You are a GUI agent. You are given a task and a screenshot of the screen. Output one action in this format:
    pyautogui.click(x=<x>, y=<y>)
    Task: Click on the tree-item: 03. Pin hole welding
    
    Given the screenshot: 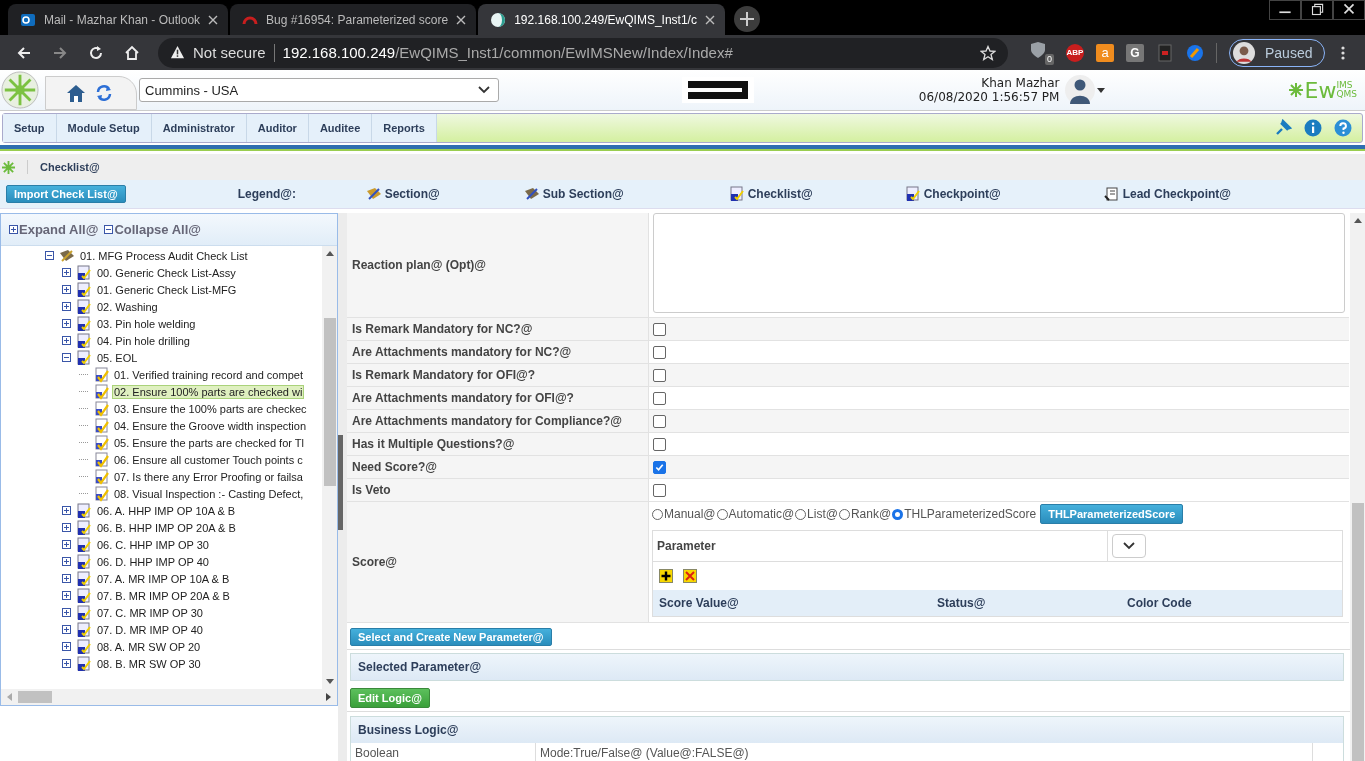 What is the action you would take?
    pyautogui.click(x=146, y=323)
    